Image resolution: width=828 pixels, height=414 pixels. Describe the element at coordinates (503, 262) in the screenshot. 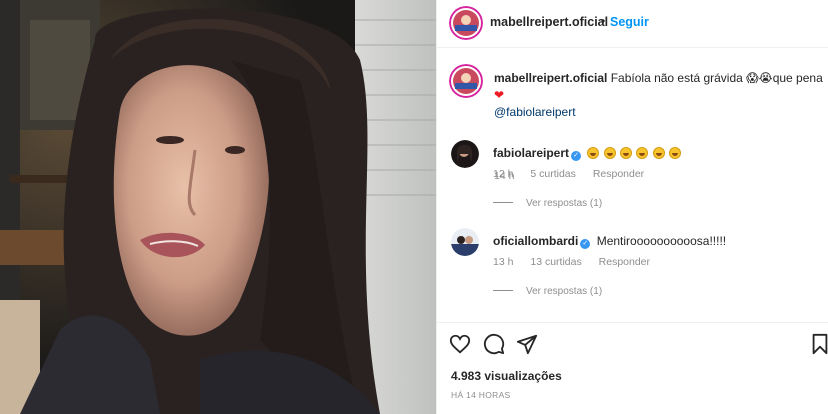

I see `comment-time: 13 h` at that location.